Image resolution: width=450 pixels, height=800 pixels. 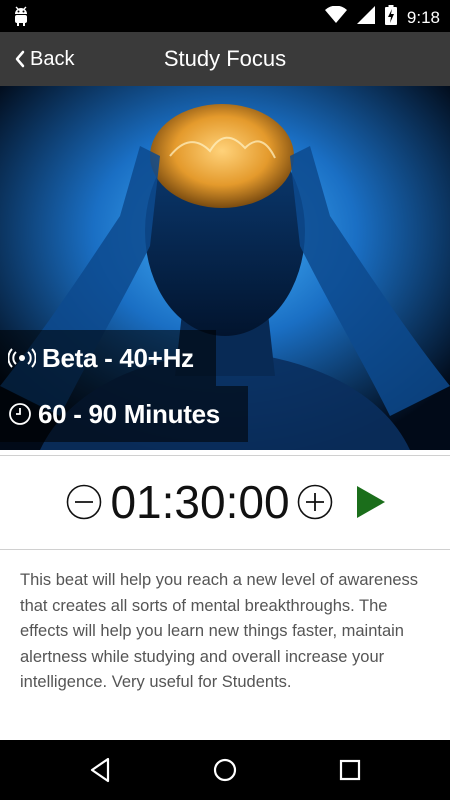 I want to click on play-button, so click(x=371, y=504).